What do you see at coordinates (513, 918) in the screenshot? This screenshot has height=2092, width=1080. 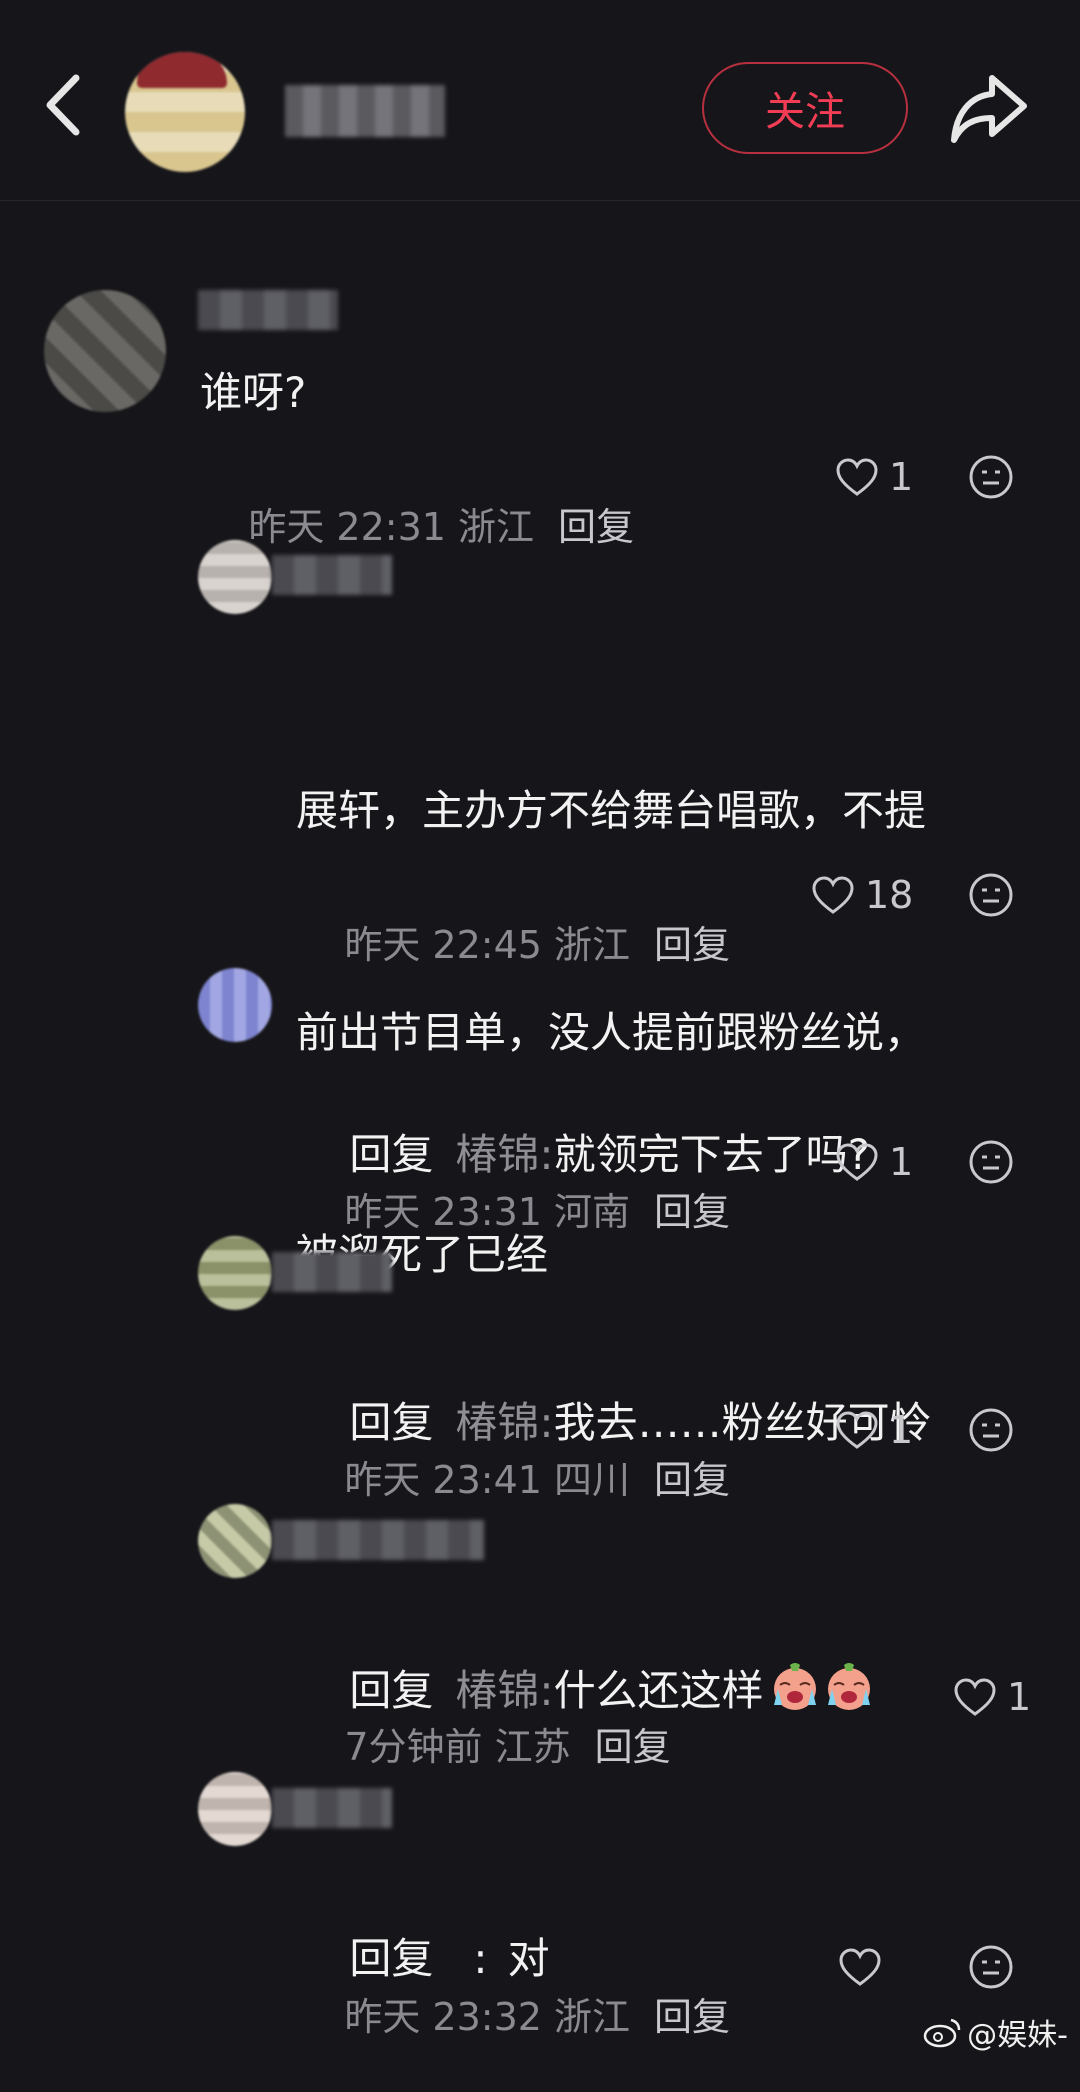 I see `comment-meta: 昨天 22:45 浙江 回复` at bounding box center [513, 918].